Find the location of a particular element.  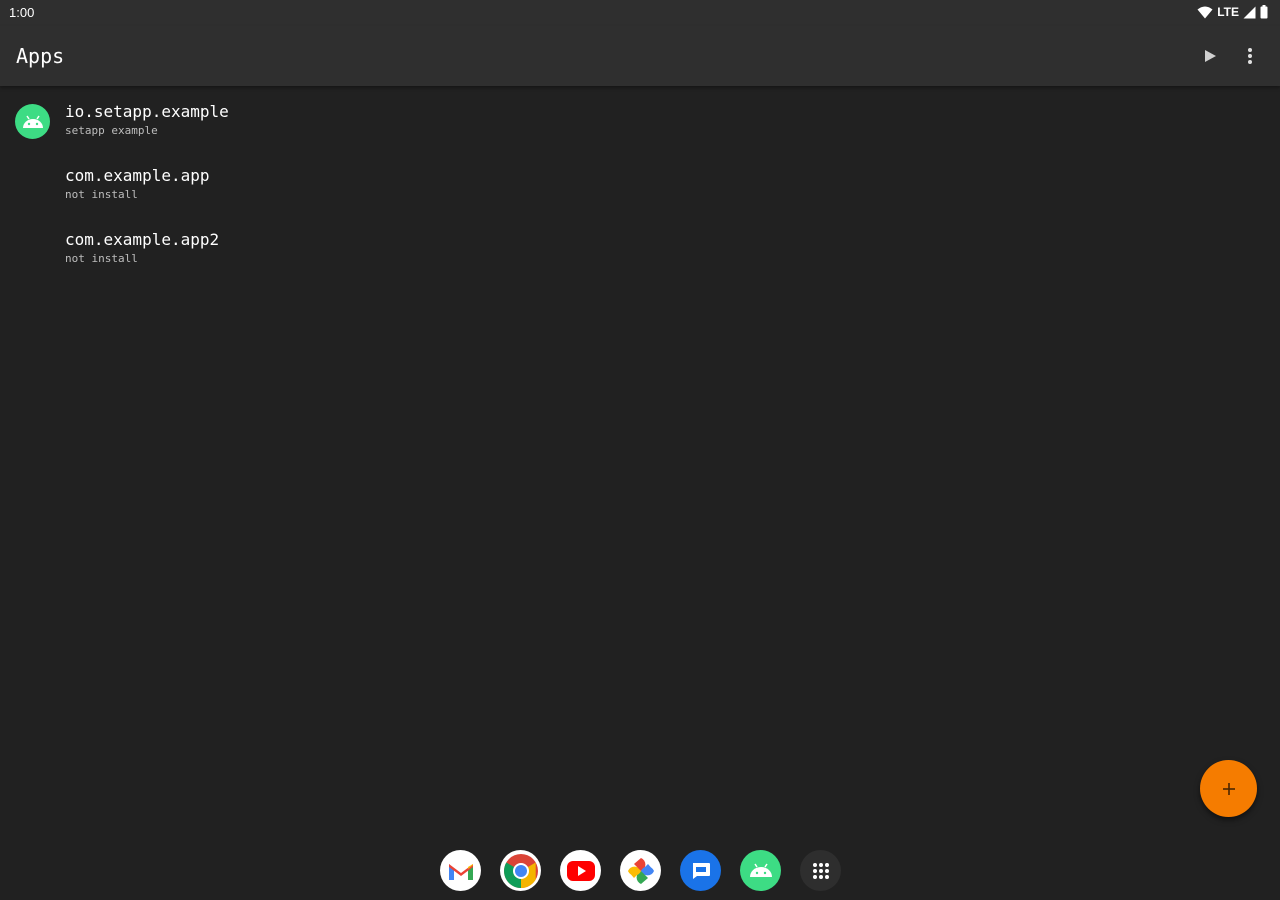

messages-app-button is located at coordinates (700, 870).